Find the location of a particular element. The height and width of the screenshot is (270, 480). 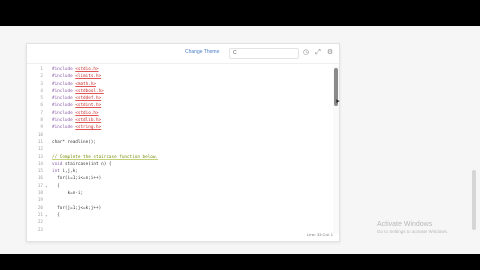

code-line: 5 #include <stddef.h> is located at coordinates (180, 98).